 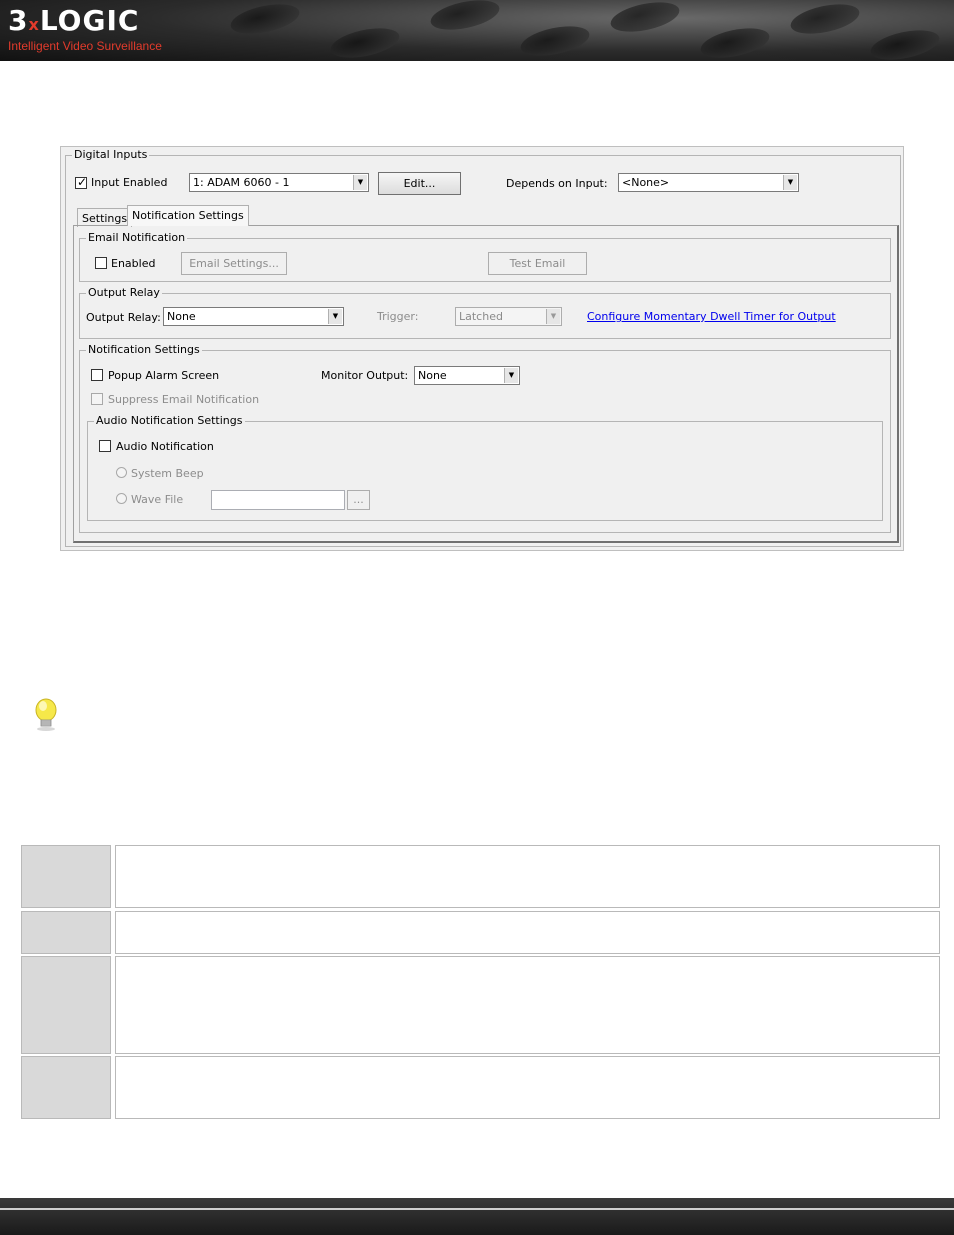 What do you see at coordinates (111, 154) in the screenshot?
I see `digital-inputs-legend: Digital Inputs` at bounding box center [111, 154].